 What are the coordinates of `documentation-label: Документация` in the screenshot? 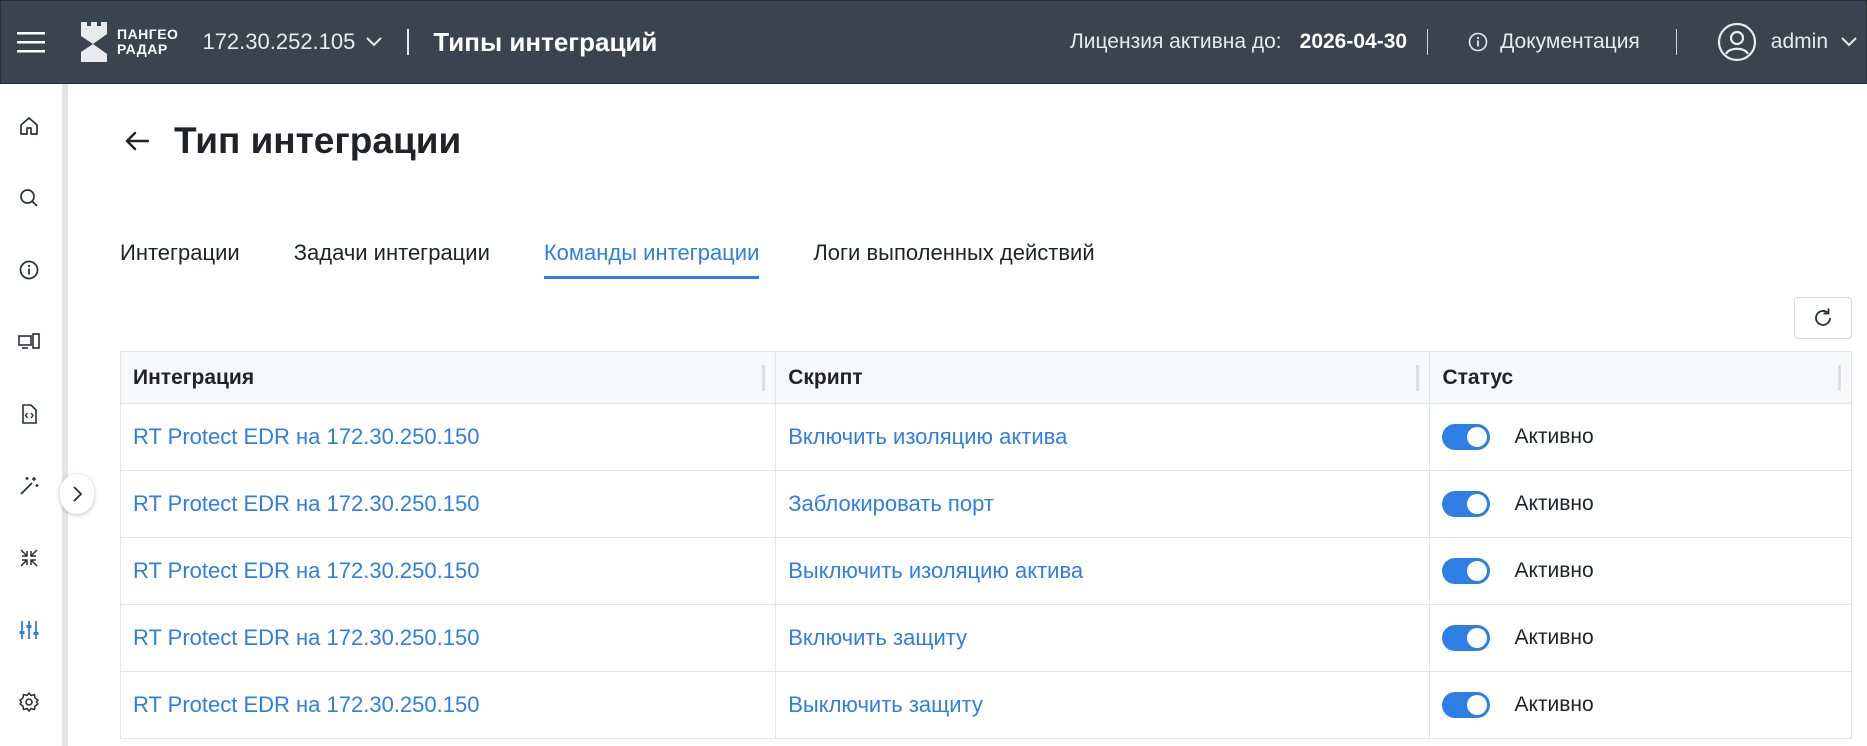 It's located at (1570, 41).